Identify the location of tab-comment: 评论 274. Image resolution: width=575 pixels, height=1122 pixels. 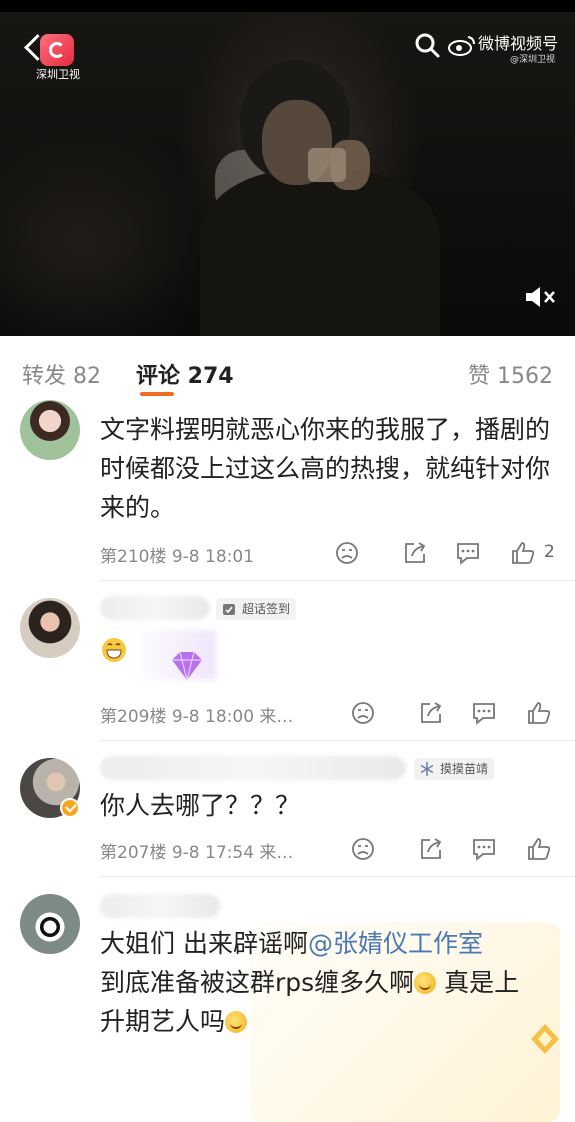
(185, 374).